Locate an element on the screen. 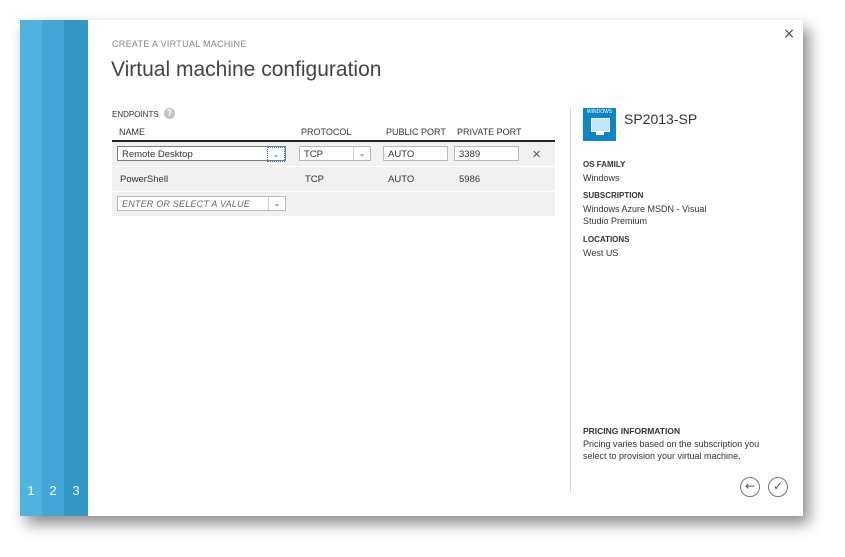 The image size is (845, 557). vertical-divider is located at coordinates (570, 300).